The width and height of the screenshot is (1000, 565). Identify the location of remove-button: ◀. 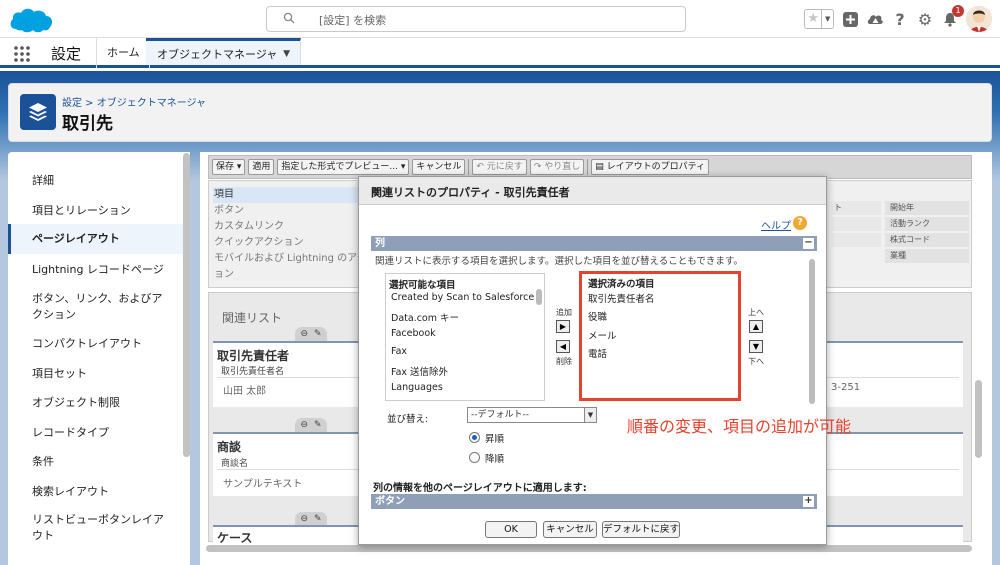
(563, 346).